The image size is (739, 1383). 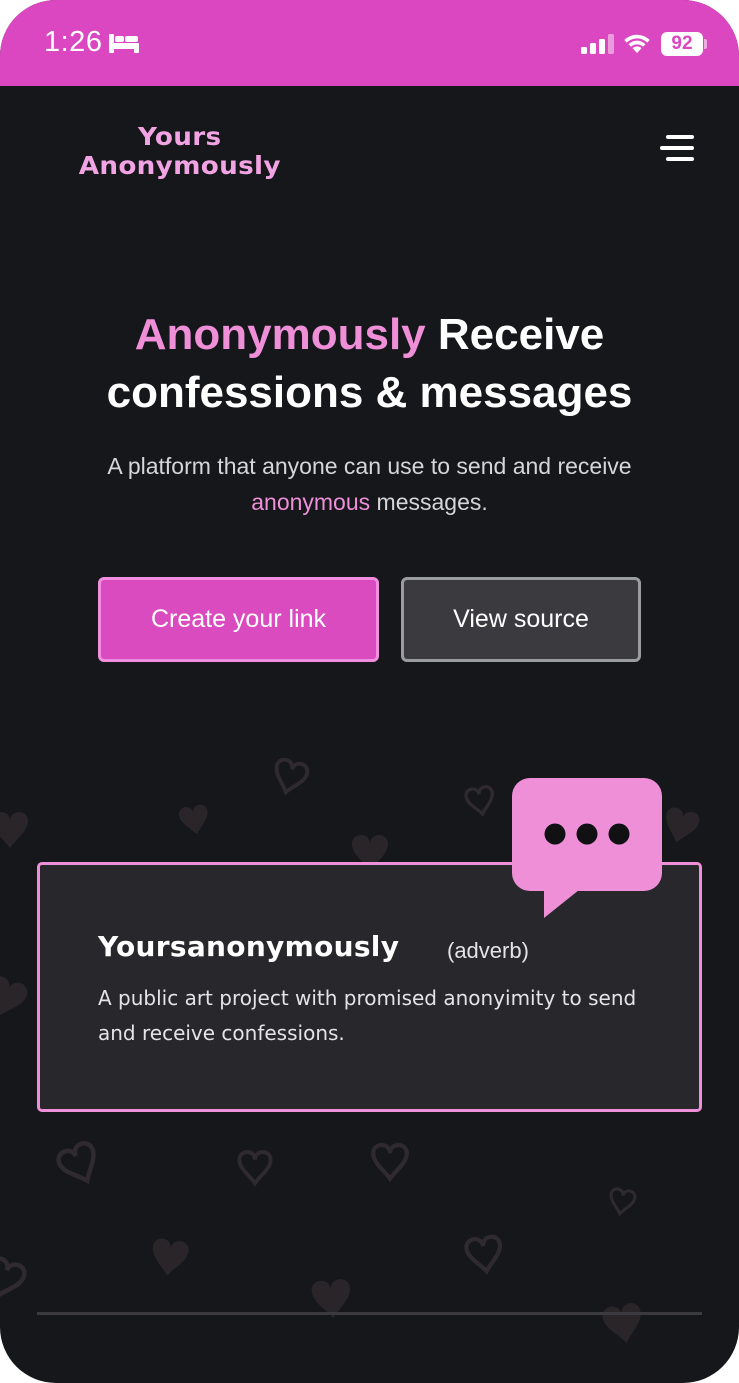 What do you see at coordinates (180, 136) in the screenshot?
I see `logo-line-1: Yours` at bounding box center [180, 136].